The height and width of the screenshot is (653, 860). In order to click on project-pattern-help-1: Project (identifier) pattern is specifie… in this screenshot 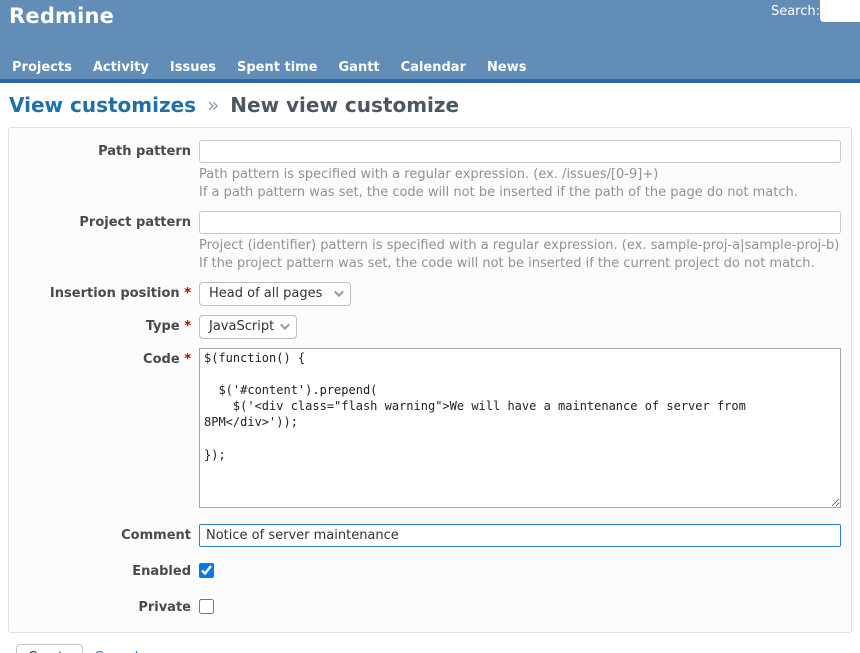, I will do `click(519, 245)`.